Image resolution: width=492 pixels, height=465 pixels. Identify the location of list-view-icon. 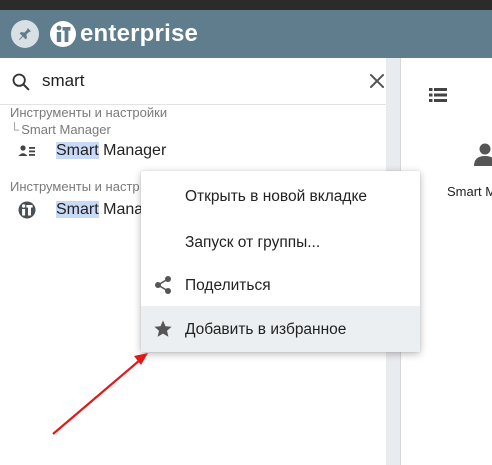
(438, 95).